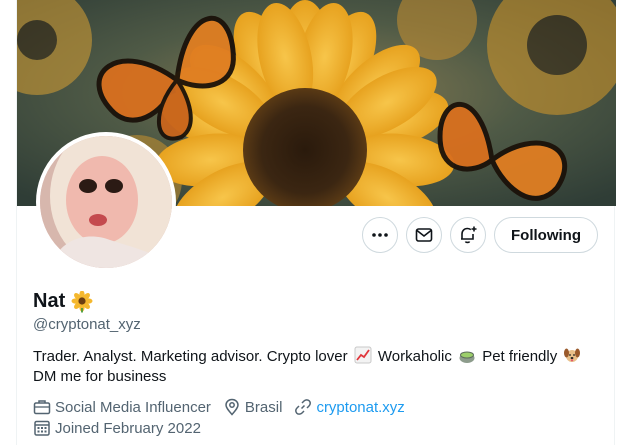 This screenshot has width=641, height=445. I want to click on avatar-image, so click(106, 202).